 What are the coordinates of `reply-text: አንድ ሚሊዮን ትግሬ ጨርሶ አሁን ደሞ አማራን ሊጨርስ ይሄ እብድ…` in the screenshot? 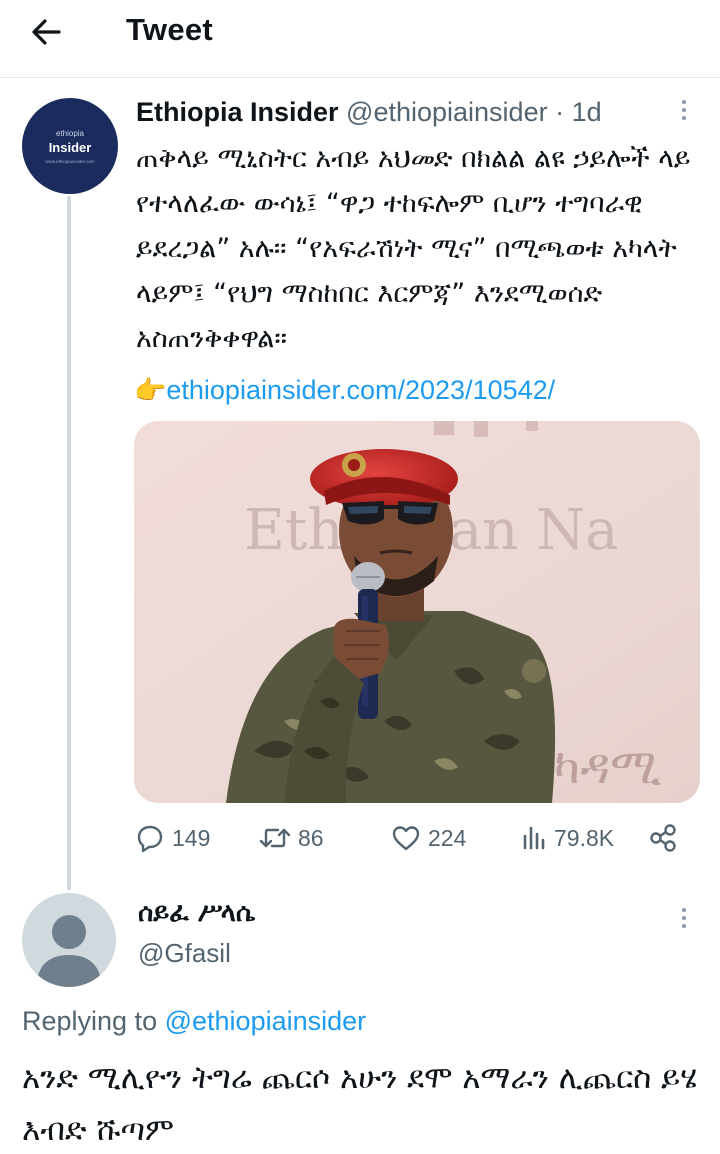 It's located at (360, 1104).